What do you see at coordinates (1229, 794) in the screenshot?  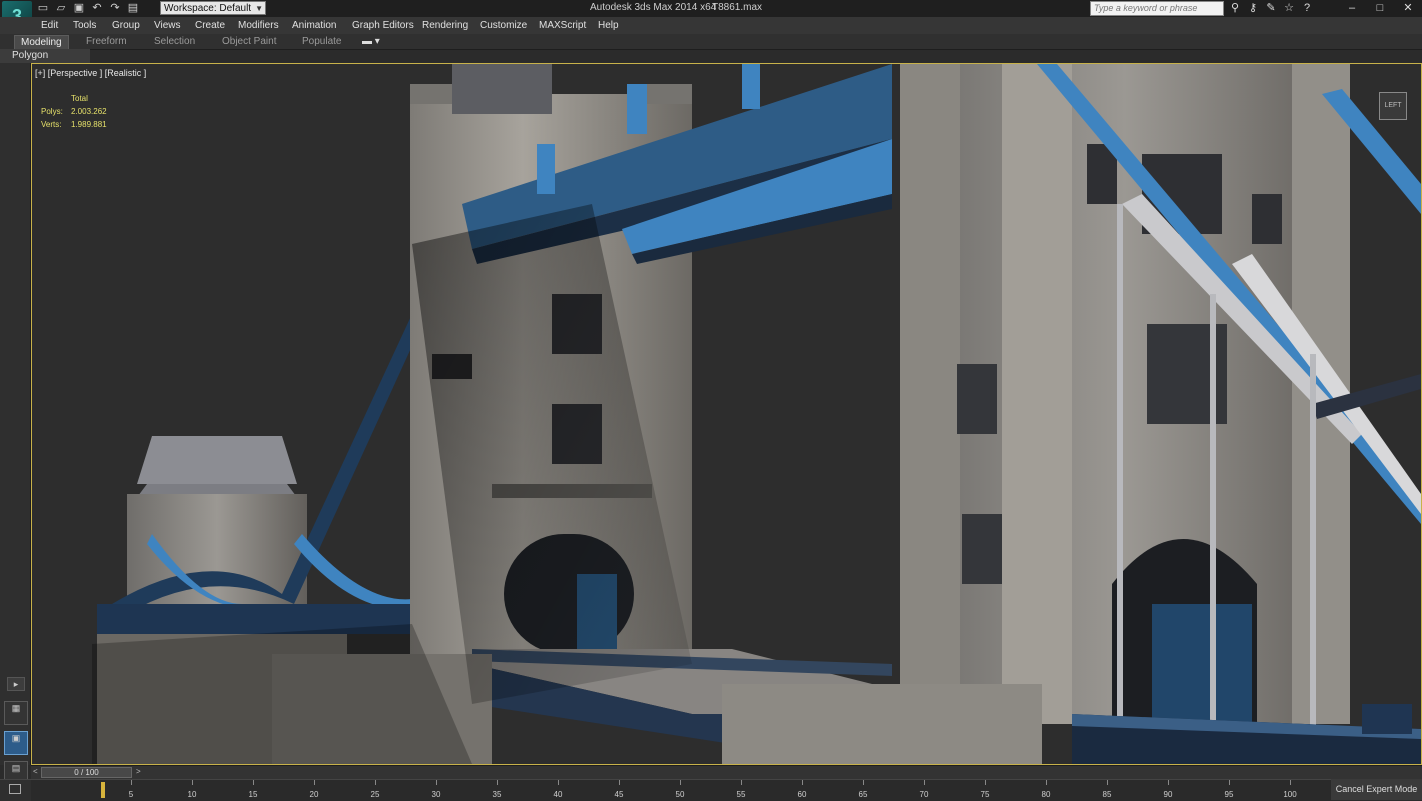 I see `tick-label: 95` at bounding box center [1229, 794].